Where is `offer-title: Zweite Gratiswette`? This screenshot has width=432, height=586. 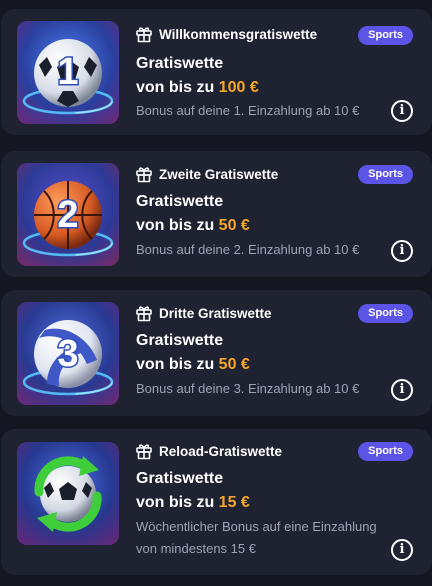 offer-title: Zweite Gratiswette is located at coordinates (219, 174).